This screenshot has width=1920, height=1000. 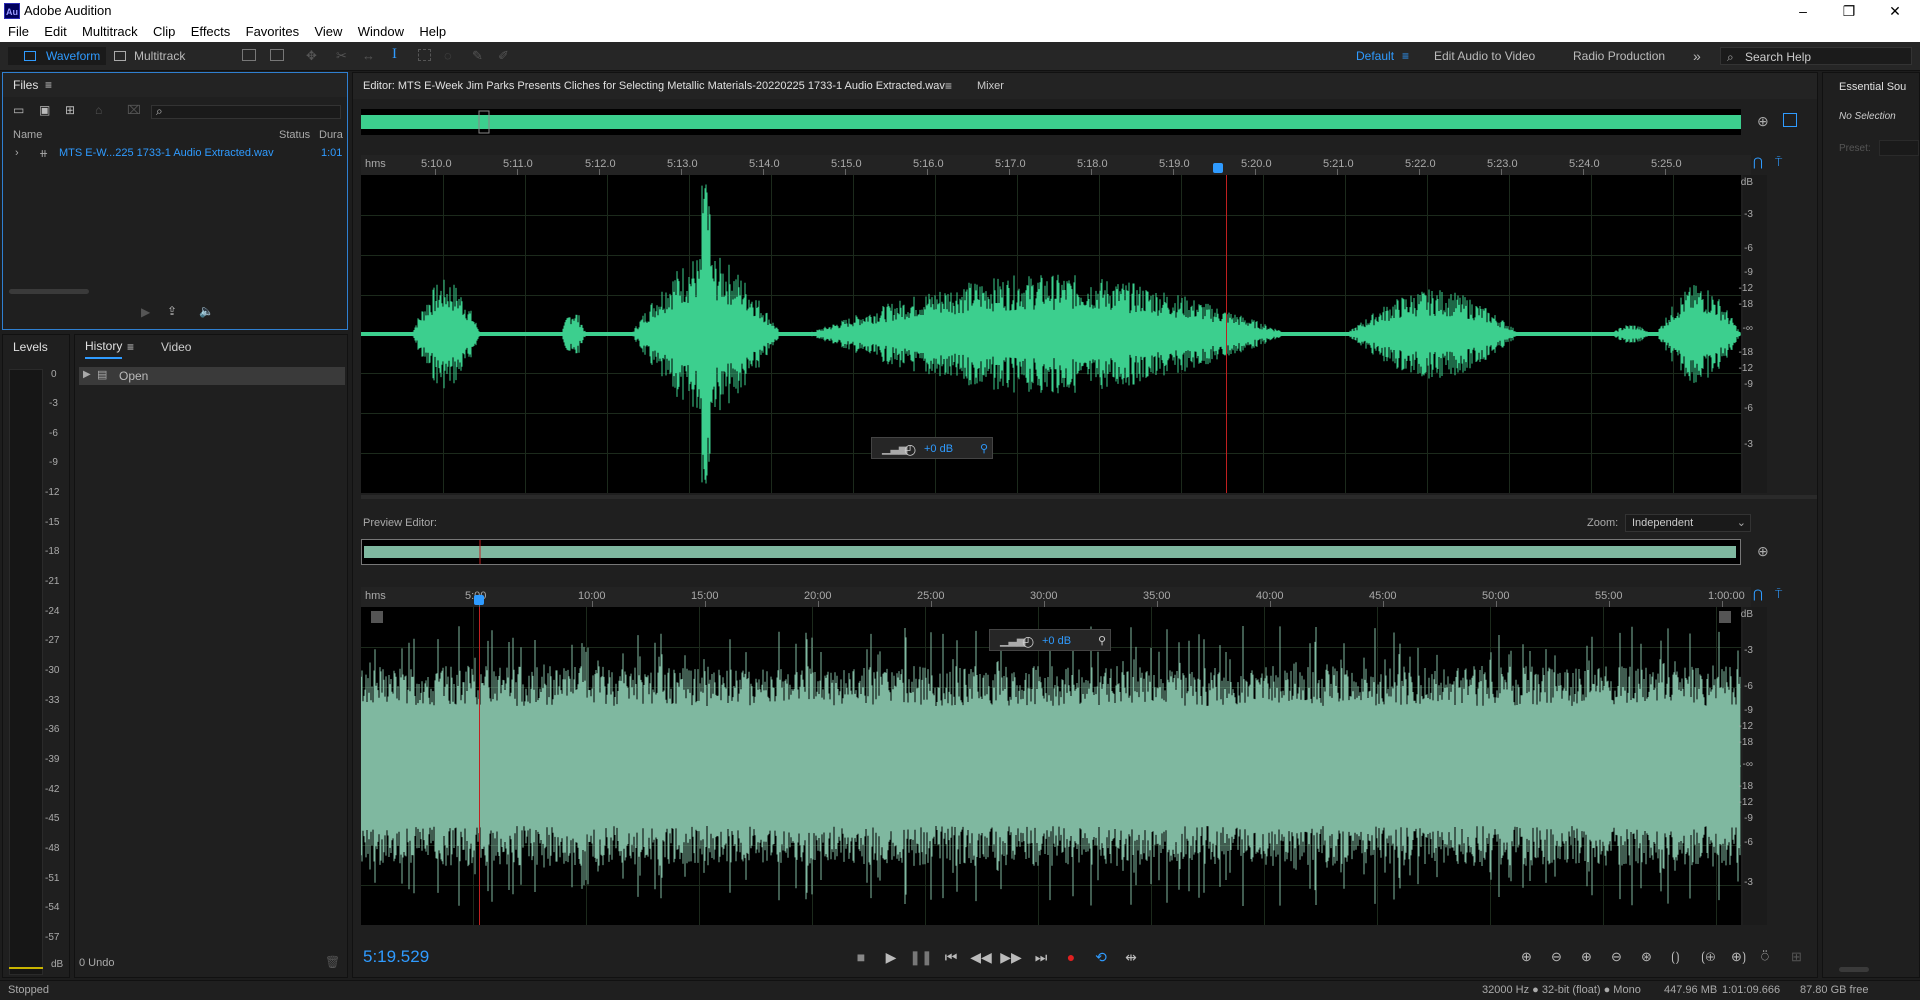 What do you see at coordinates (130, 347) in the screenshot?
I see `history-menu-icon: ≡` at bounding box center [130, 347].